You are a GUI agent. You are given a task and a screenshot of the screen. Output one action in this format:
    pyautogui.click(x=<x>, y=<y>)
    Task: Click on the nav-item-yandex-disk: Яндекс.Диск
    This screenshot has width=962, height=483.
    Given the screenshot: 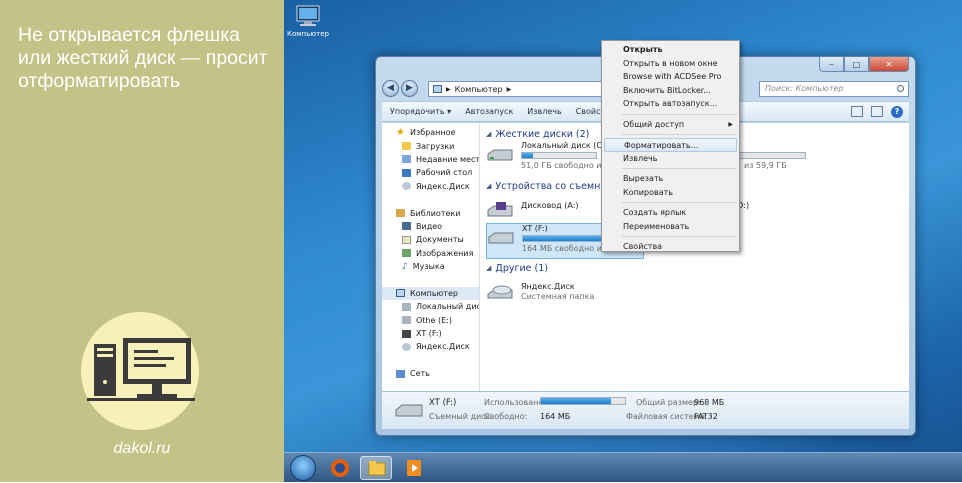 What is the action you would take?
    pyautogui.click(x=430, y=346)
    